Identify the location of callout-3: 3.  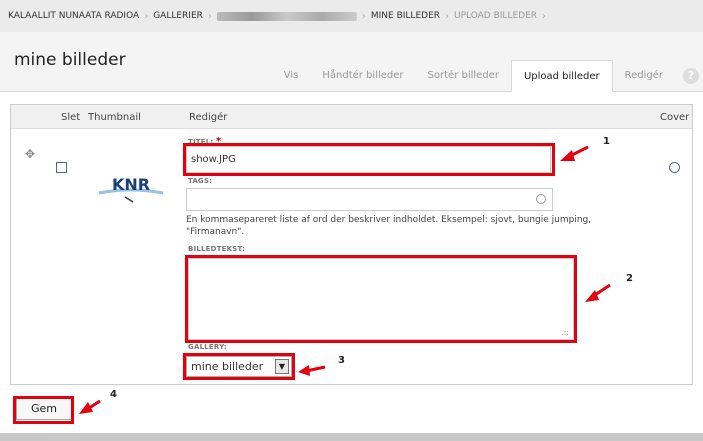
(341, 360).